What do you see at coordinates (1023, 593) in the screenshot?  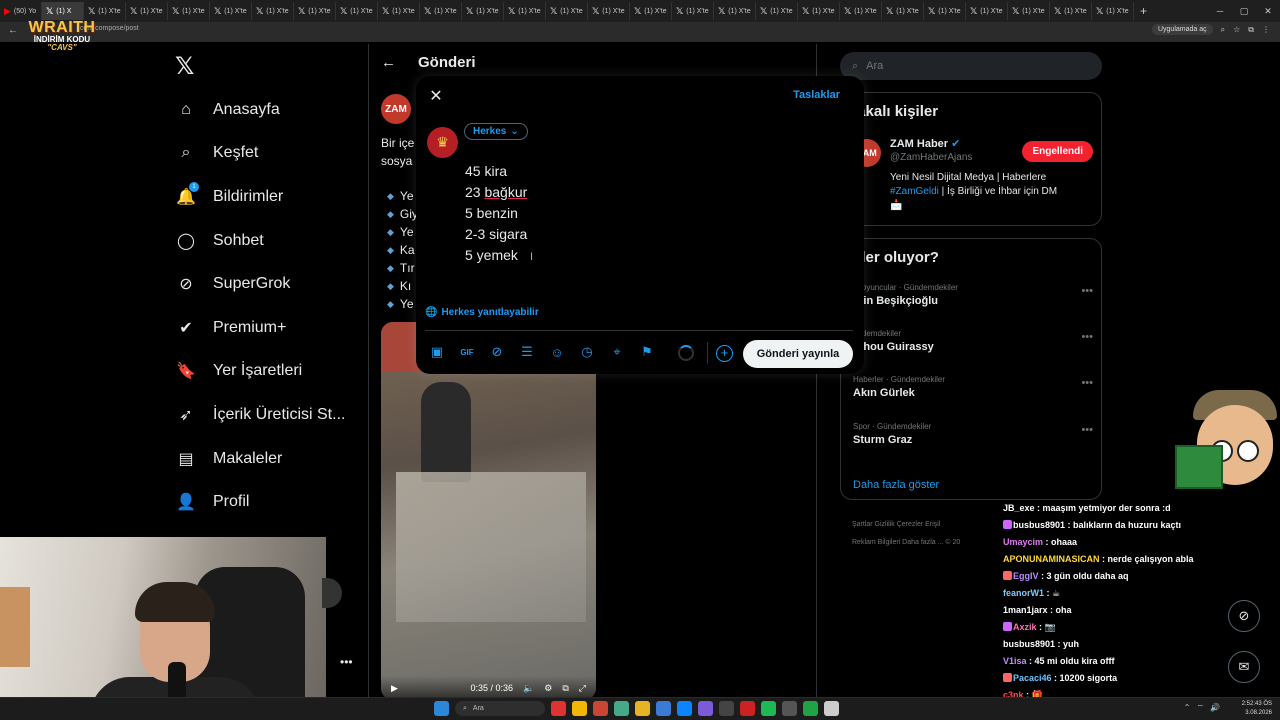 I see `chat-username: feanorW1` at bounding box center [1023, 593].